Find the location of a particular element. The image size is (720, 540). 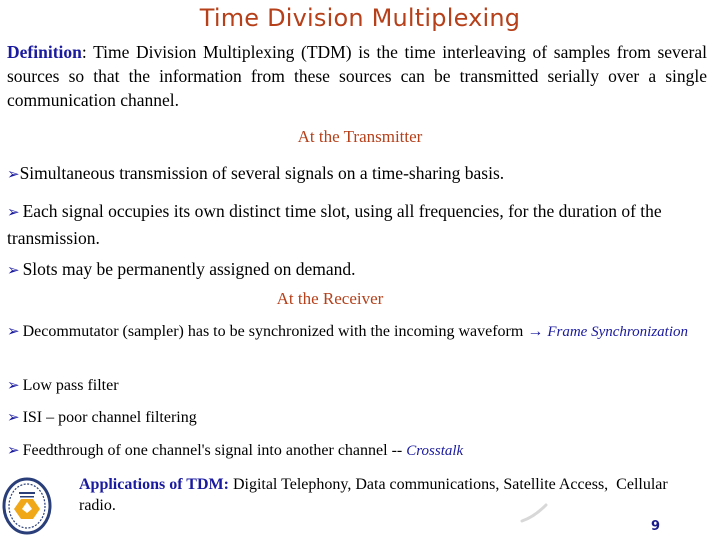

bullet-emphasis: Frame Synchronization is located at coordinates (618, 332).